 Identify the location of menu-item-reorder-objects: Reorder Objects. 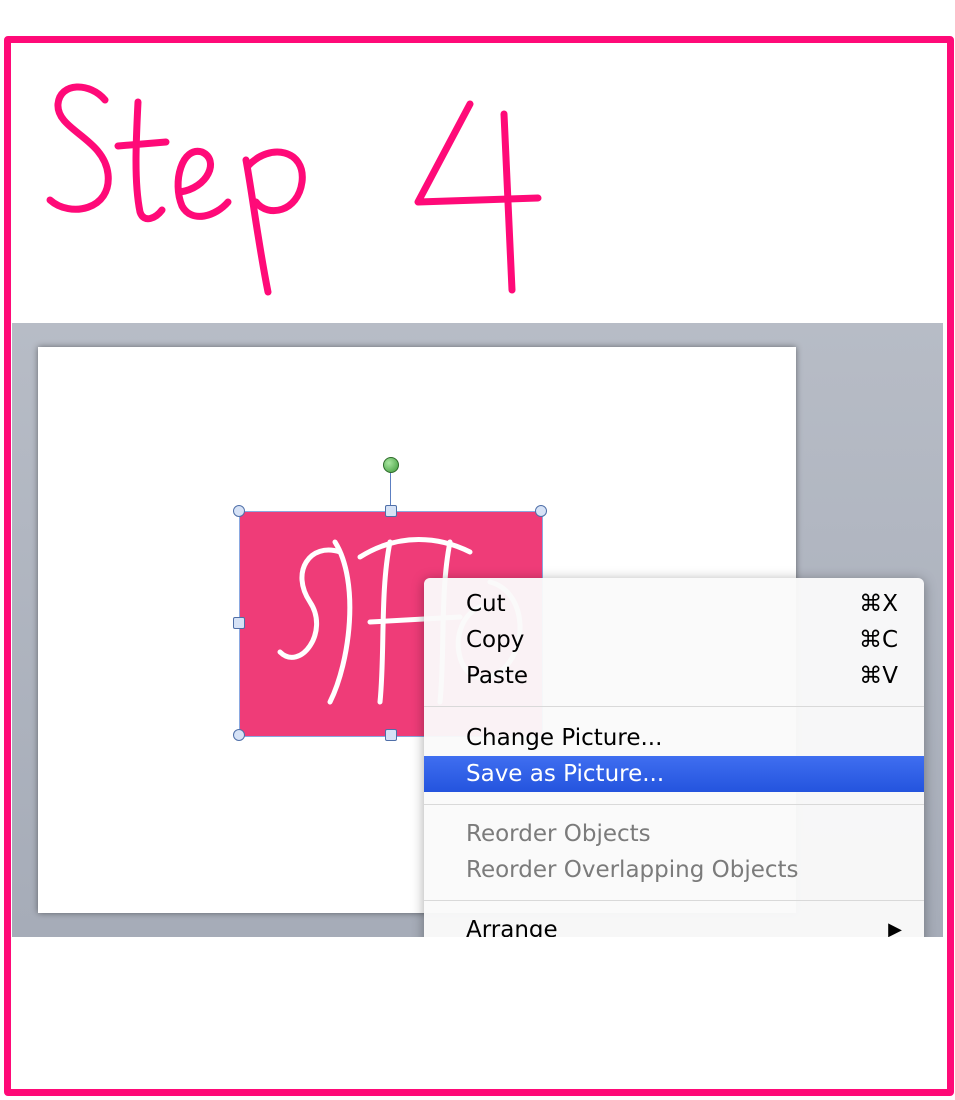
(674, 834).